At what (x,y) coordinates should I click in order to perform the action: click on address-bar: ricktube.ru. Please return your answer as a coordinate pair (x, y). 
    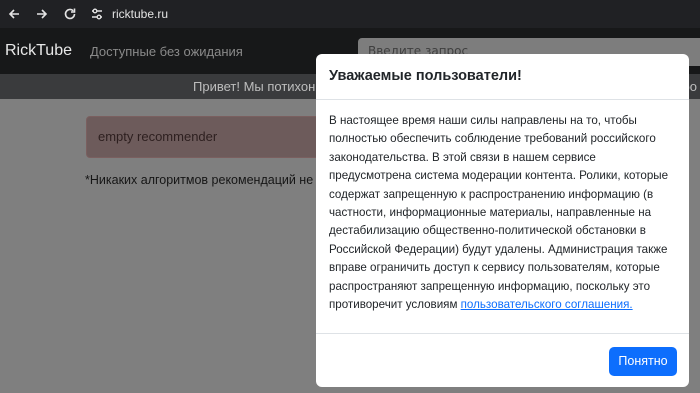
    Looking at the image, I should click on (127, 14).